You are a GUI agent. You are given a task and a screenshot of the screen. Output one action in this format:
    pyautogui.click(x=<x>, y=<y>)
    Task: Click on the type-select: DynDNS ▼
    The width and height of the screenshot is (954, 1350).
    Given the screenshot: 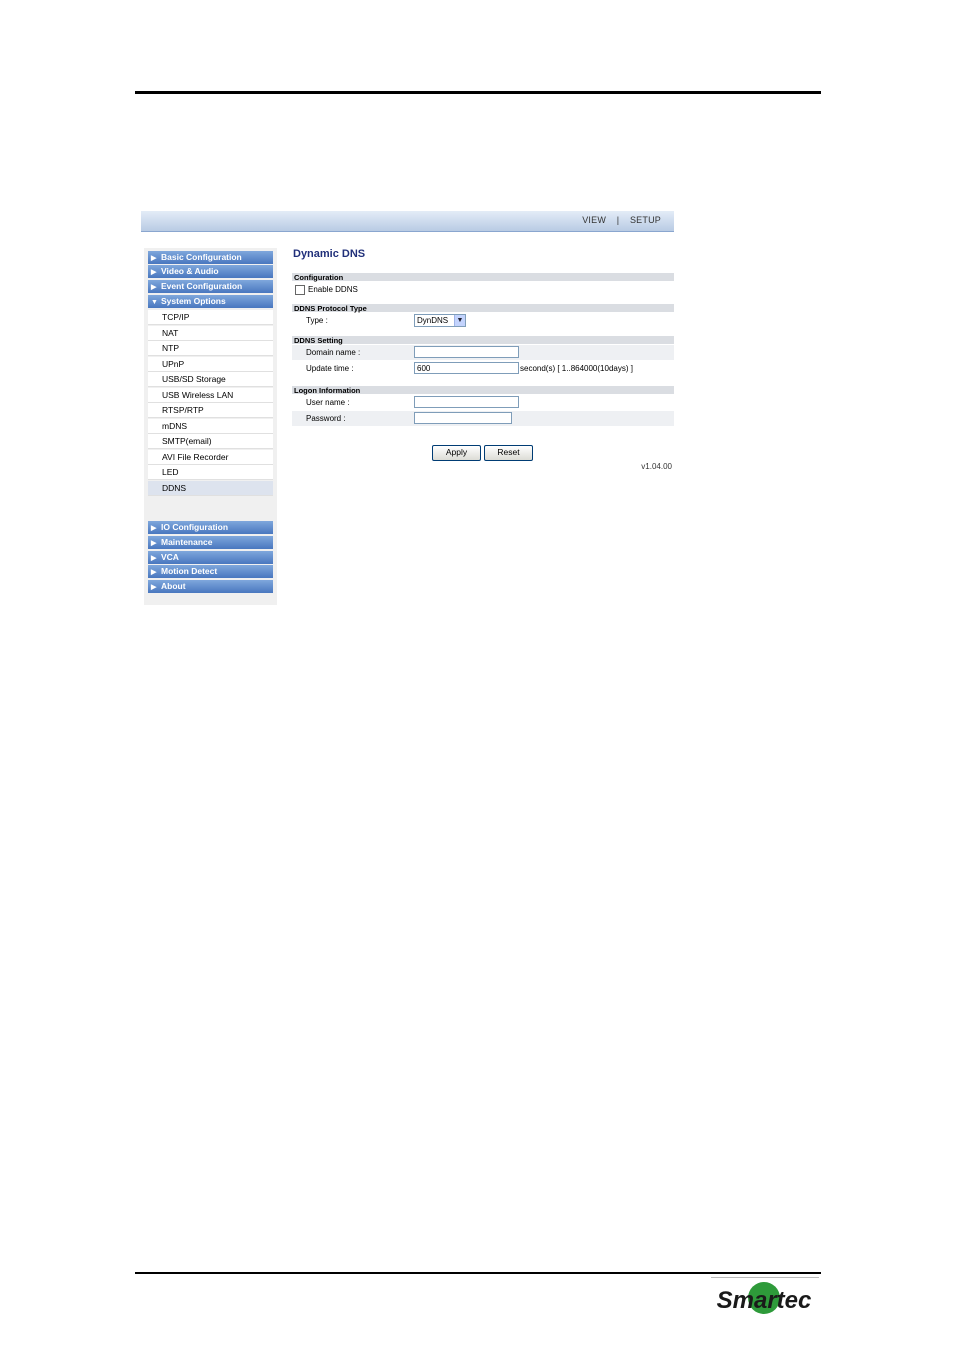 What is the action you would take?
    pyautogui.click(x=440, y=320)
    